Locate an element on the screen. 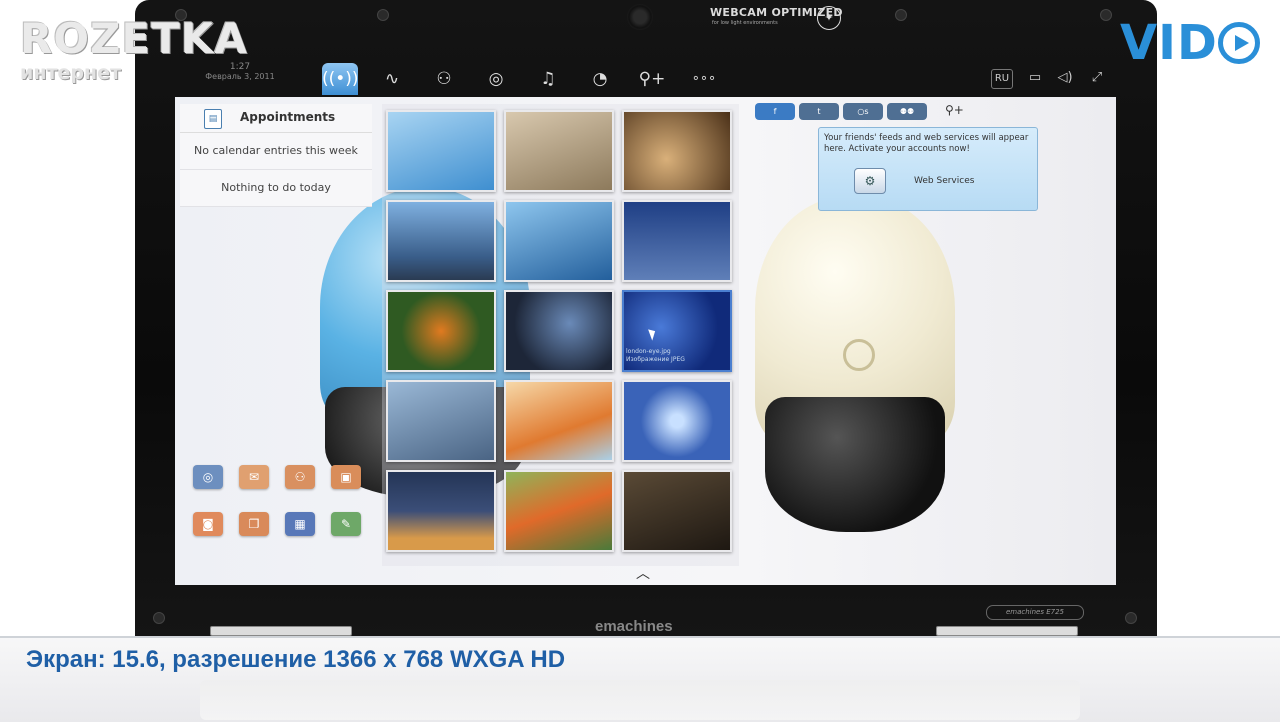 The width and height of the screenshot is (1280, 722). album-app-icon: ▣ is located at coordinates (346, 477).